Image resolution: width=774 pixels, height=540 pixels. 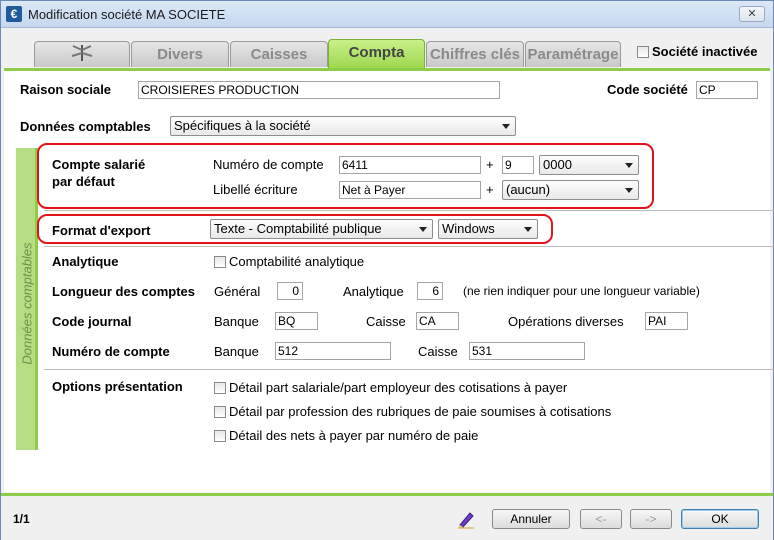 I want to click on tab-caisses: Caisses, so click(x=279, y=54).